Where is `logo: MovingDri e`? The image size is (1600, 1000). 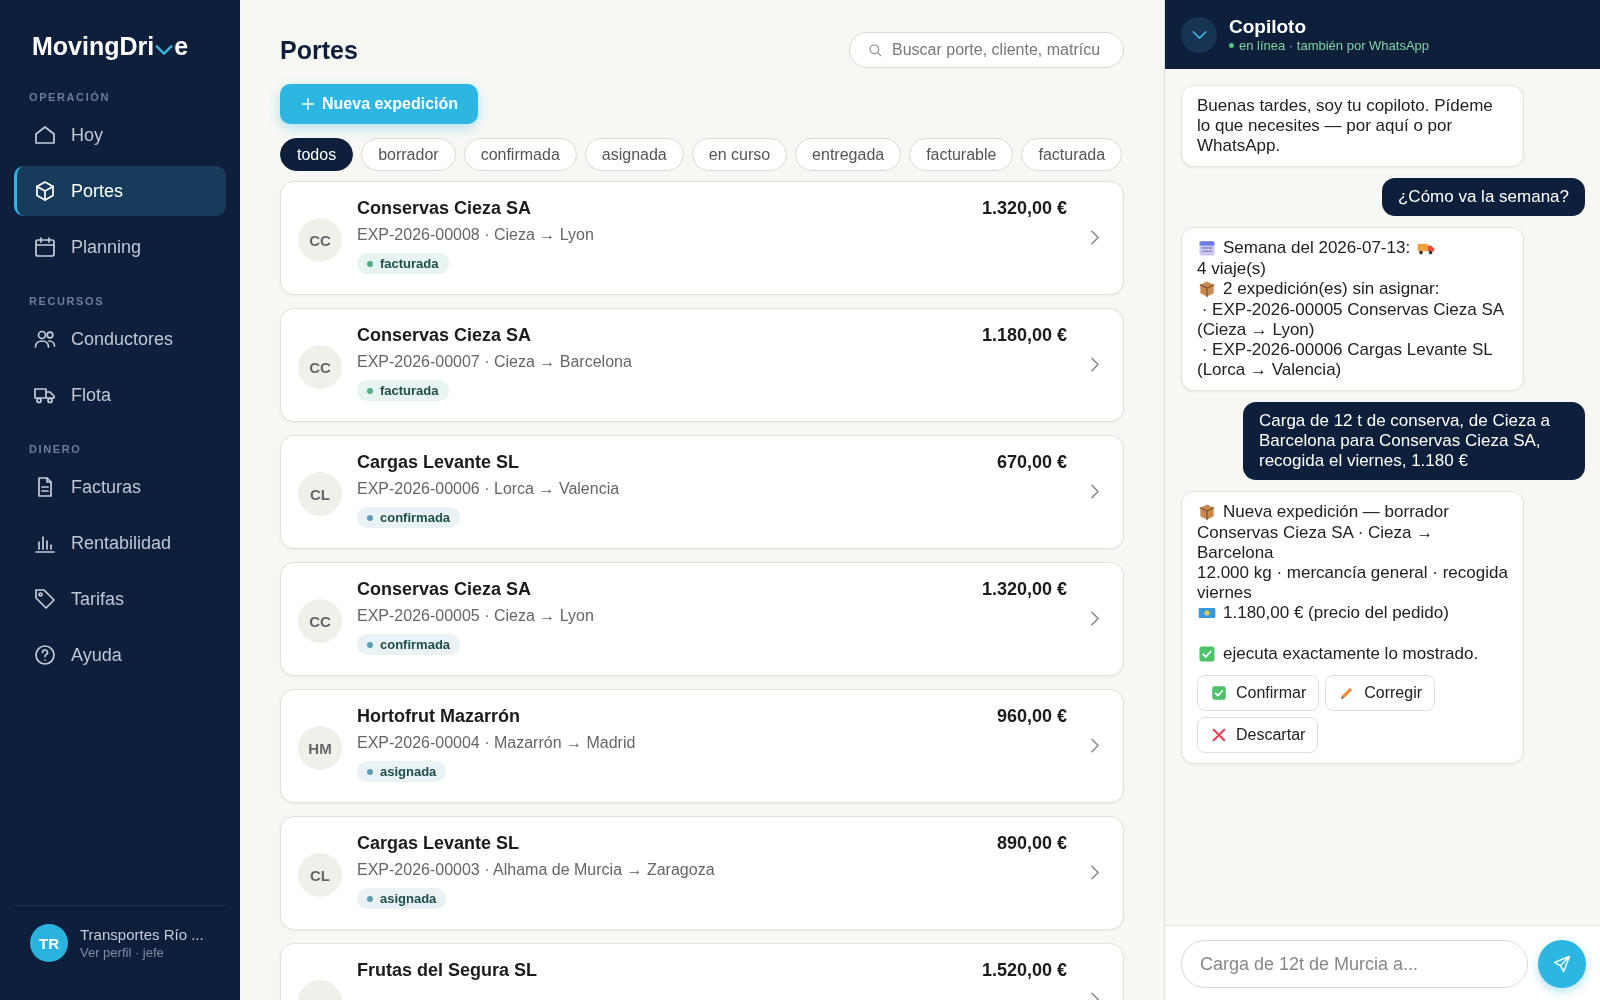
logo: MovingDri e is located at coordinates (110, 47).